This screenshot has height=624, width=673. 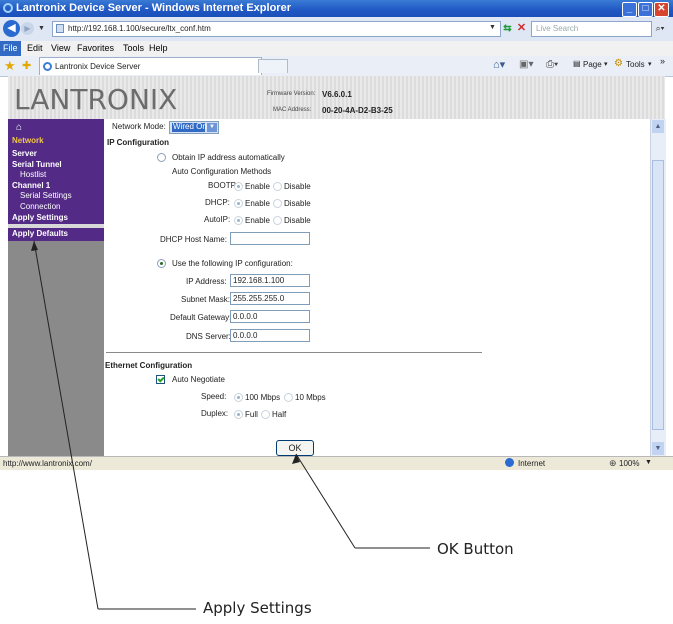 I want to click on ok-button-annotation: OK Button, so click(x=475, y=549).